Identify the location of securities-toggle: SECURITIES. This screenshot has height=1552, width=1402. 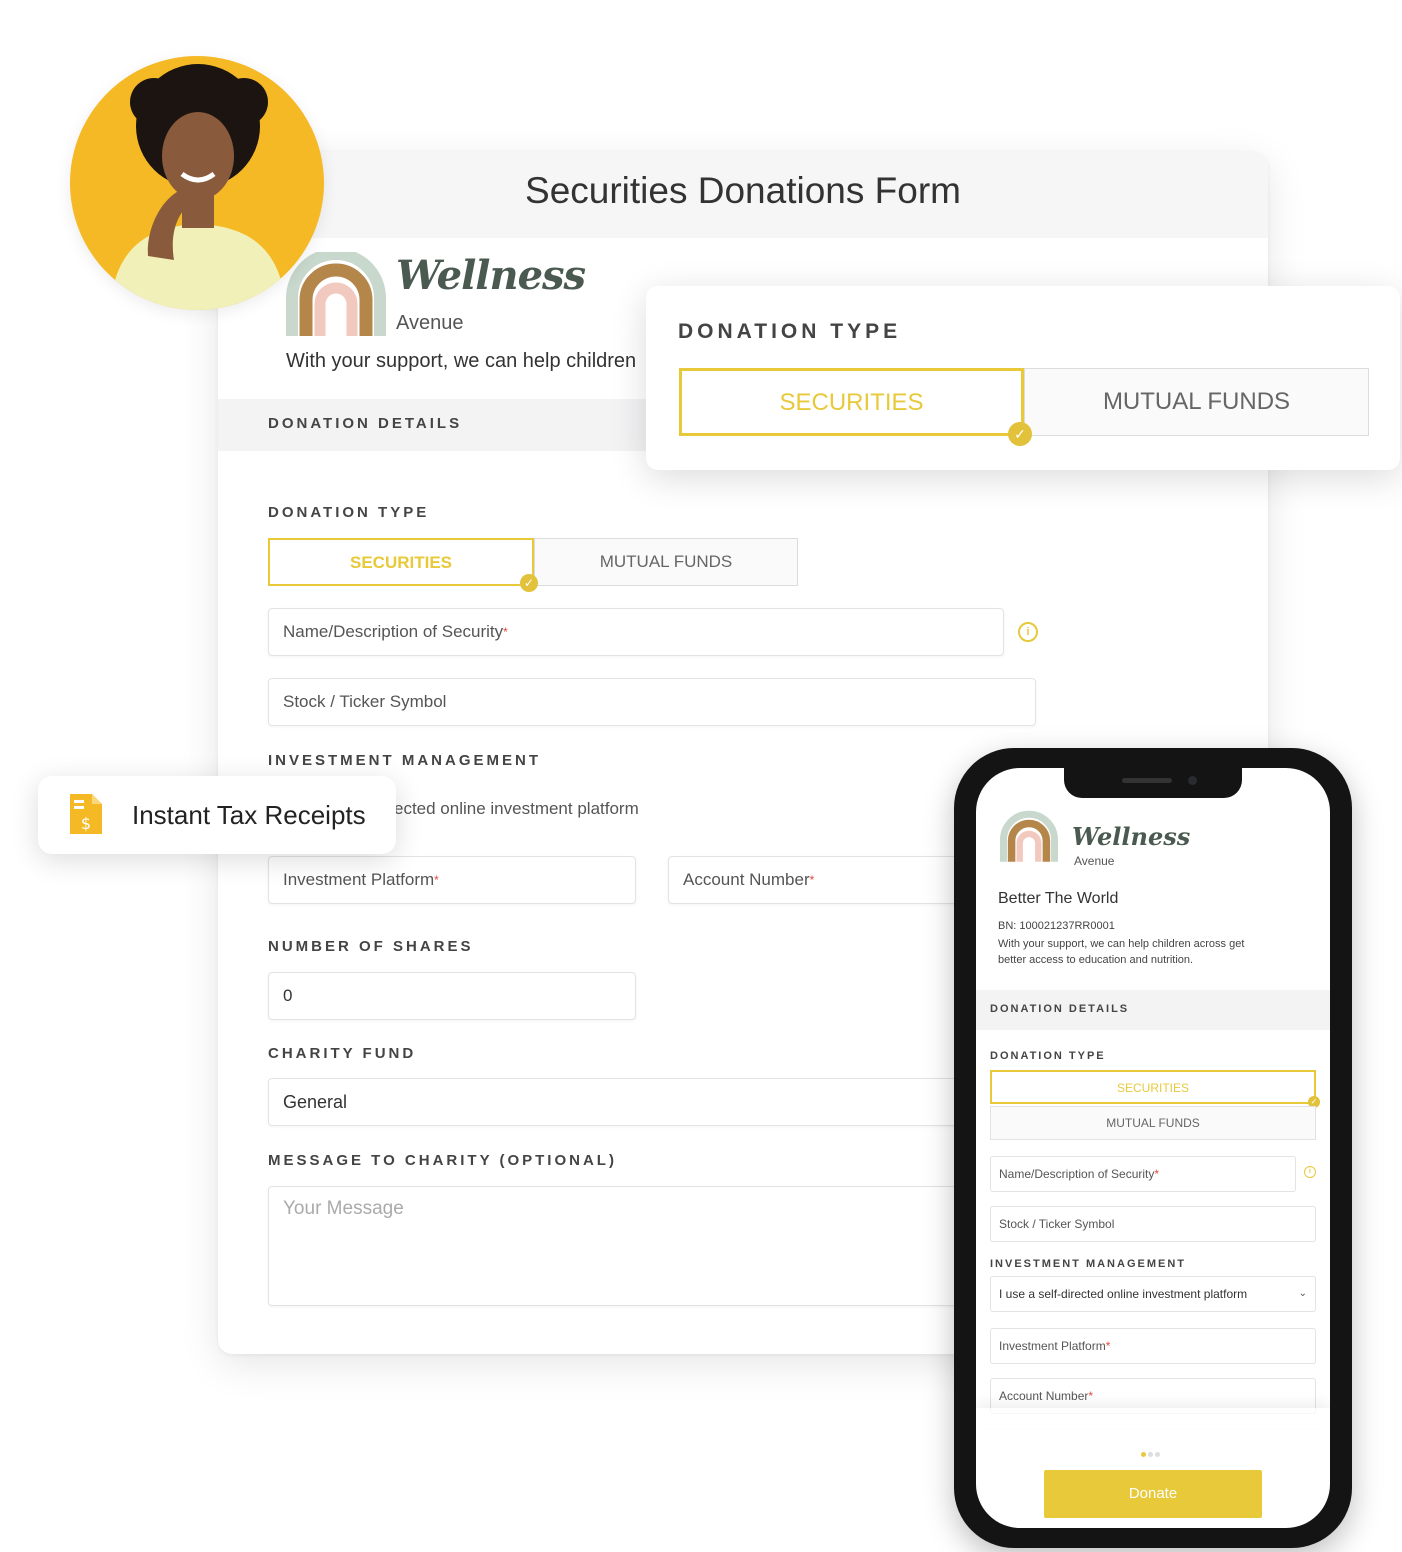
(401, 562).